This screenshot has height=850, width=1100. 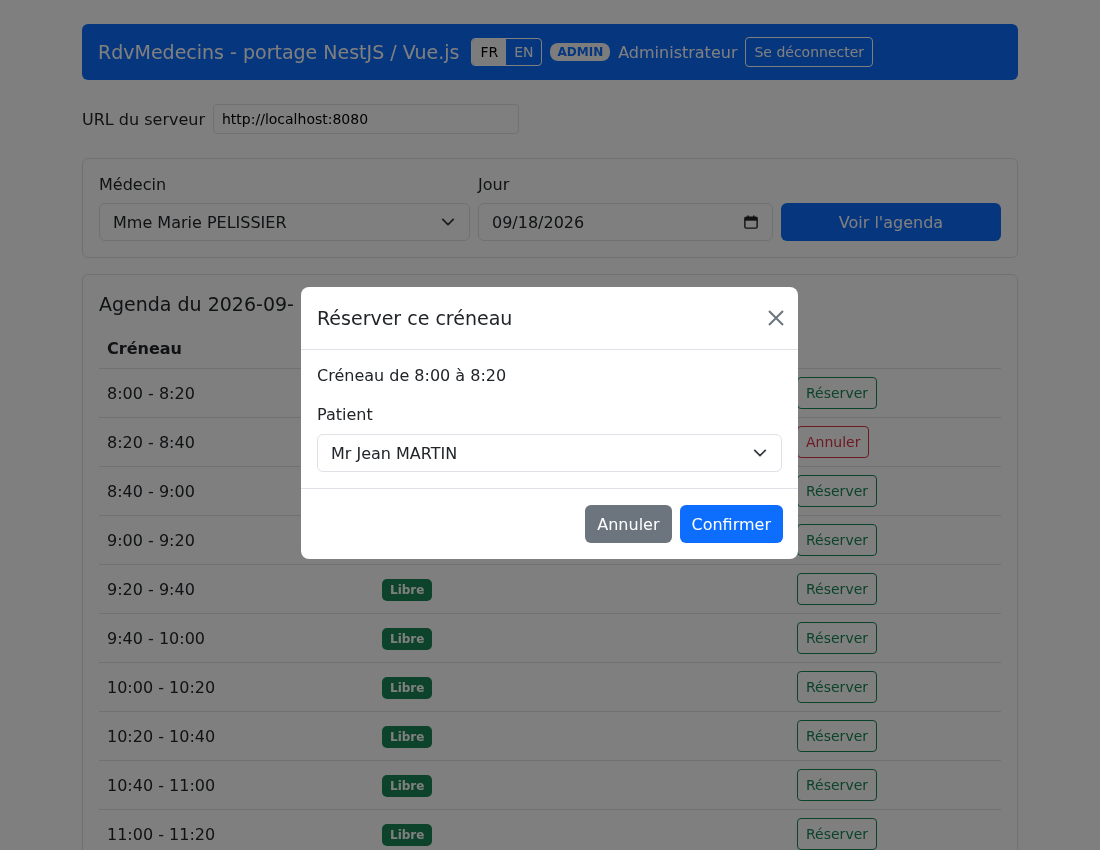 I want to click on patient-label: Patient, so click(x=345, y=414).